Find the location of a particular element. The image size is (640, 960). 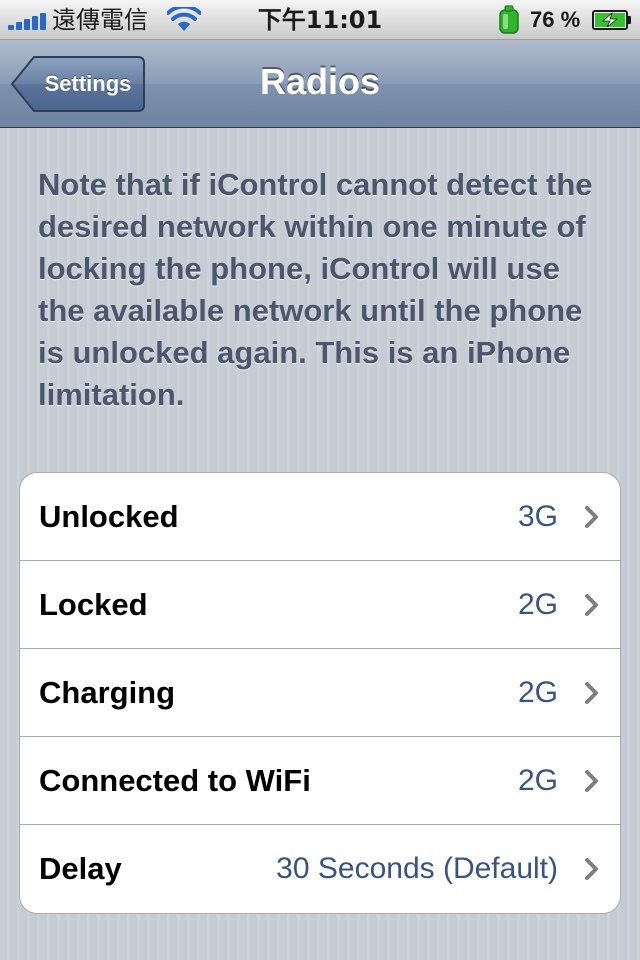

status-bar: 遠傳電信 下午11:01 76 % is located at coordinates (320, 20).